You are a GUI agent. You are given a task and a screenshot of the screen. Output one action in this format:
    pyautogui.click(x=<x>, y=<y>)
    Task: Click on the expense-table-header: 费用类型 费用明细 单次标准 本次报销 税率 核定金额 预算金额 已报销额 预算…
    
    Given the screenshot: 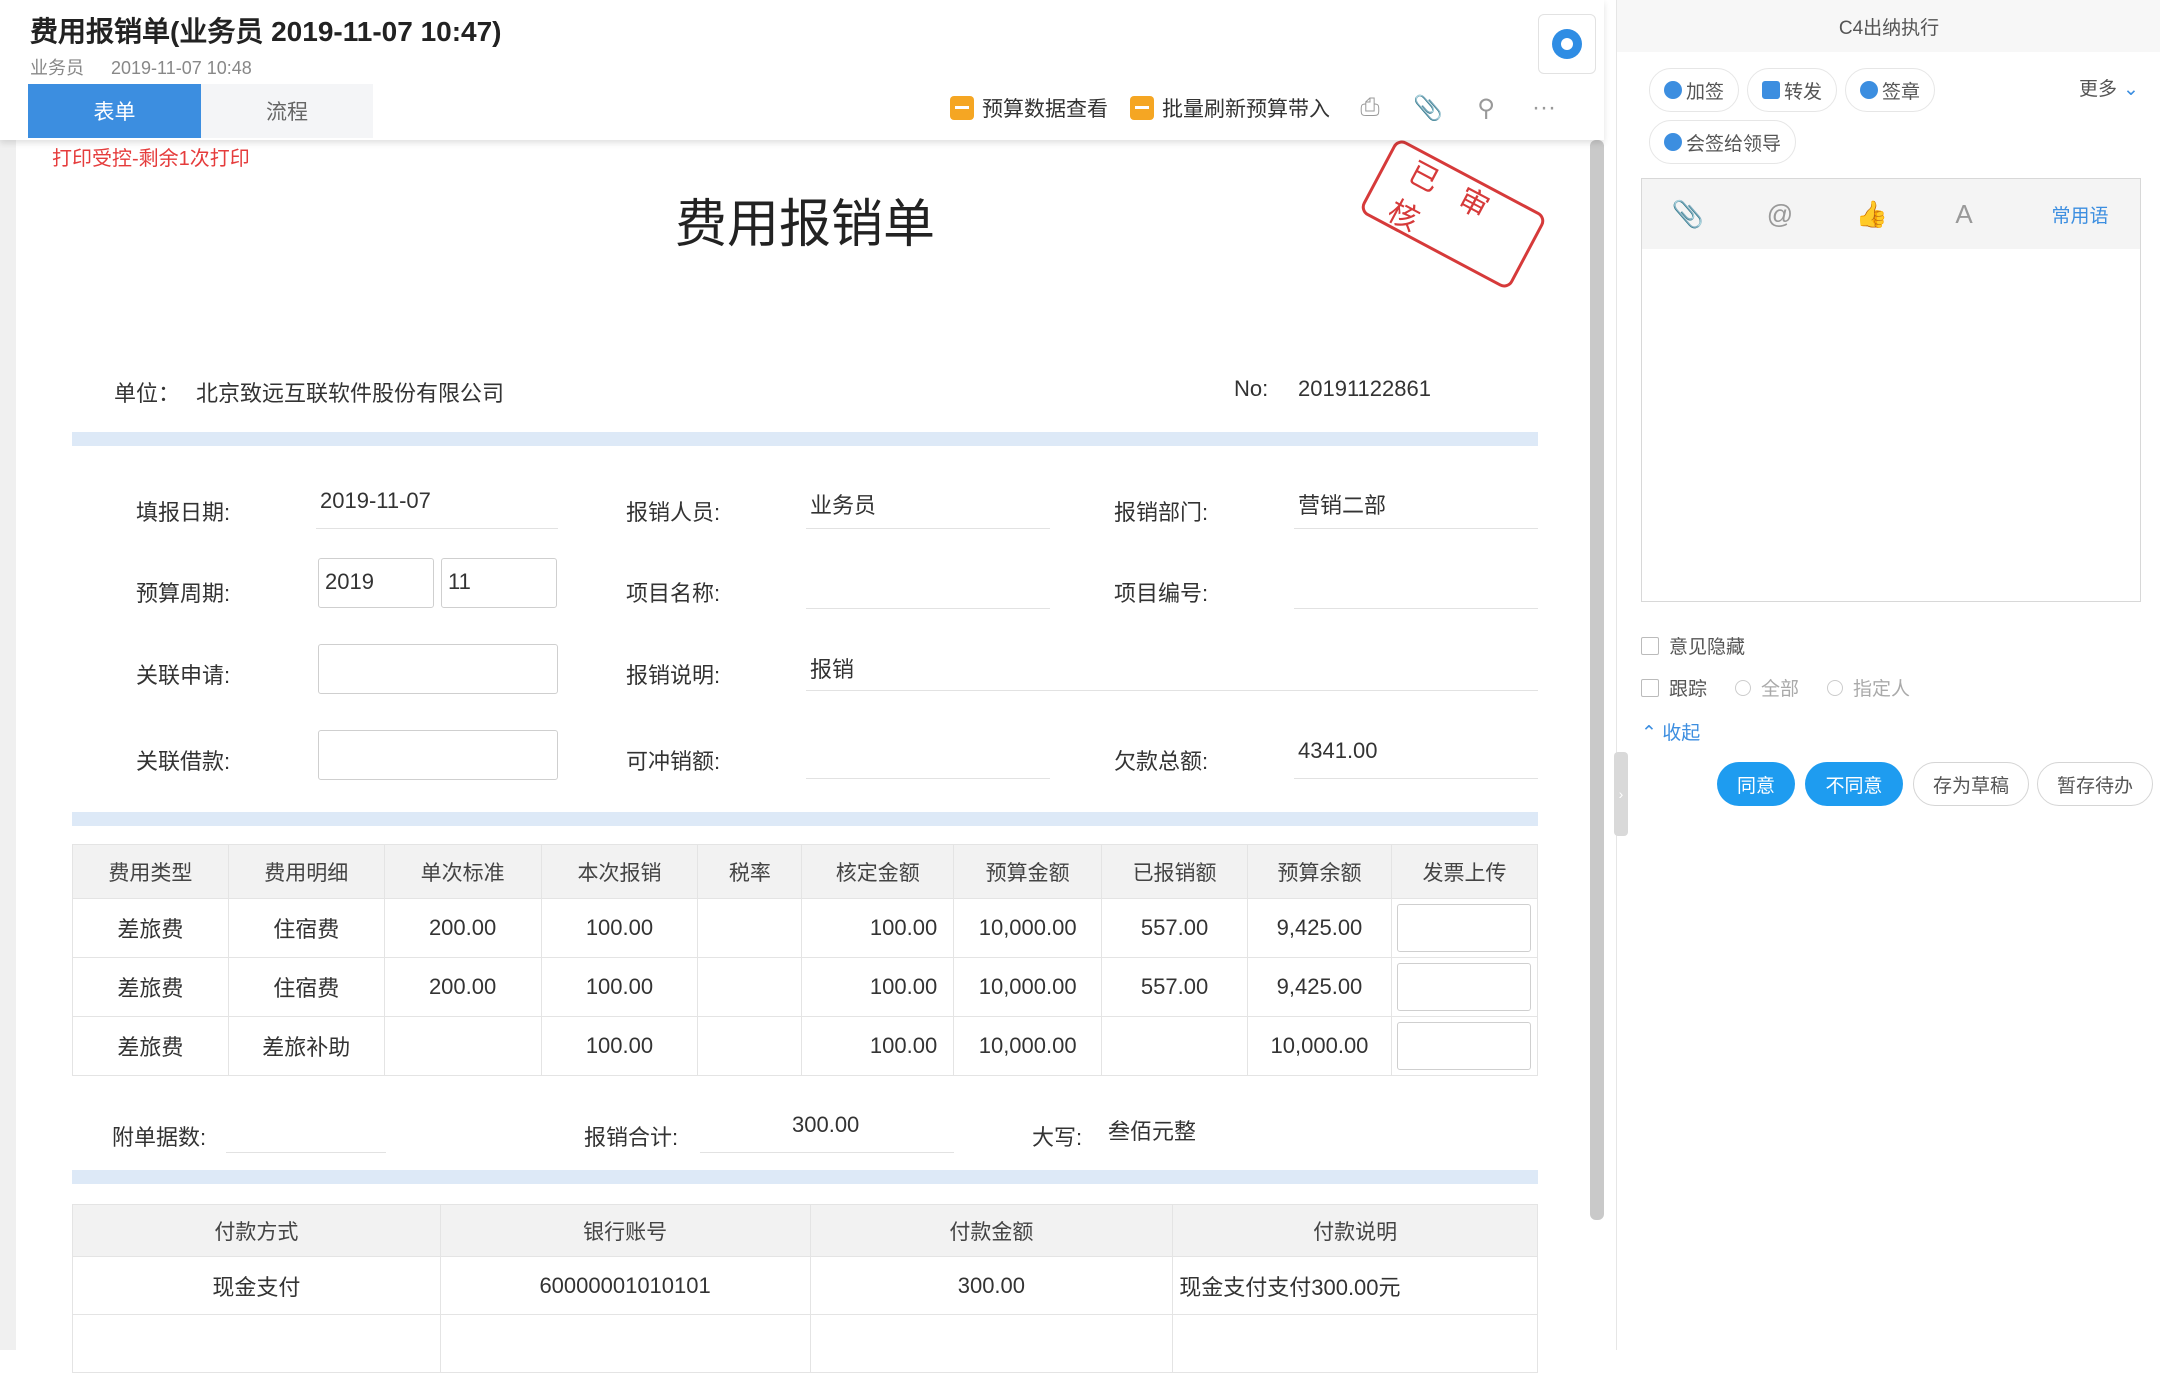 What is the action you would take?
    pyautogui.click(x=805, y=871)
    